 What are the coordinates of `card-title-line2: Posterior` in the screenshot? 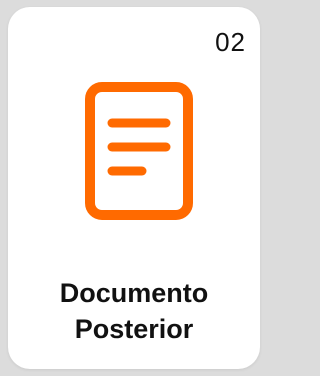 It's located at (134, 329).